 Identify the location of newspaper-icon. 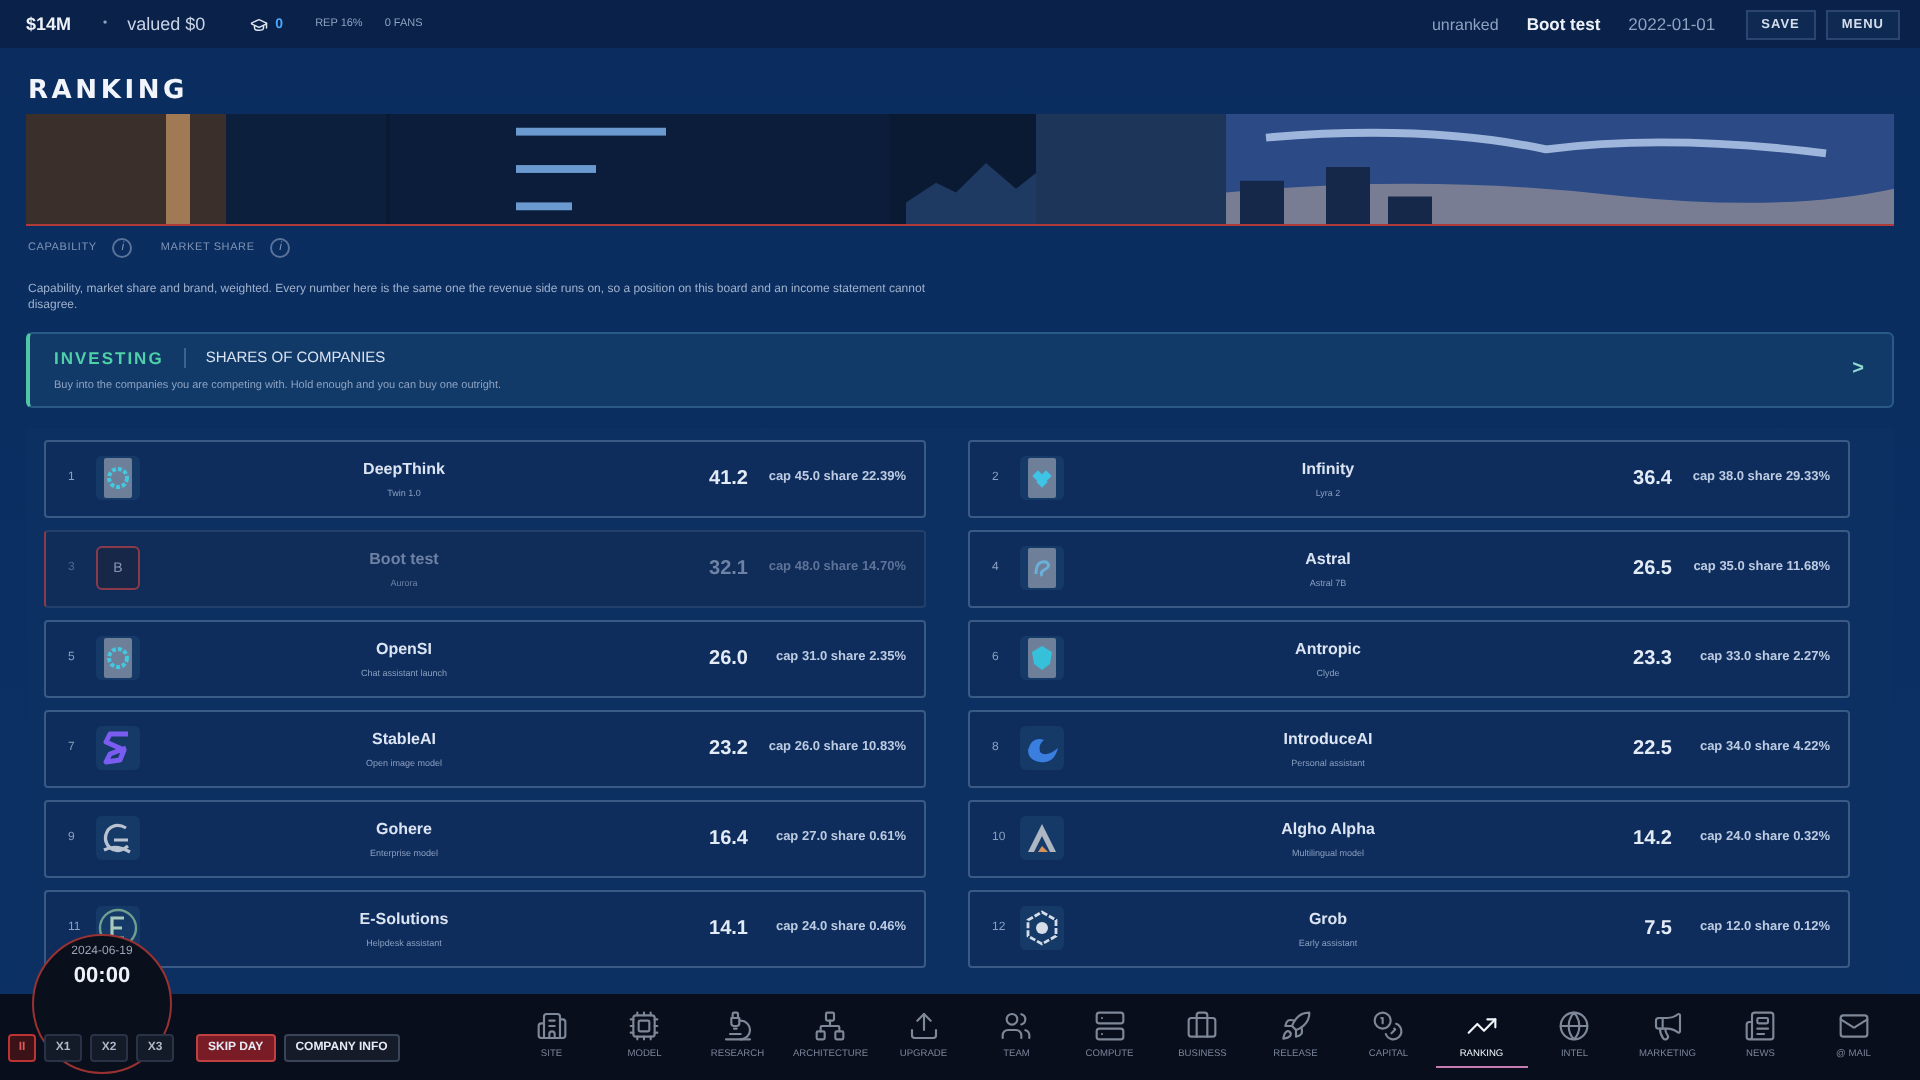
(1760, 1026).